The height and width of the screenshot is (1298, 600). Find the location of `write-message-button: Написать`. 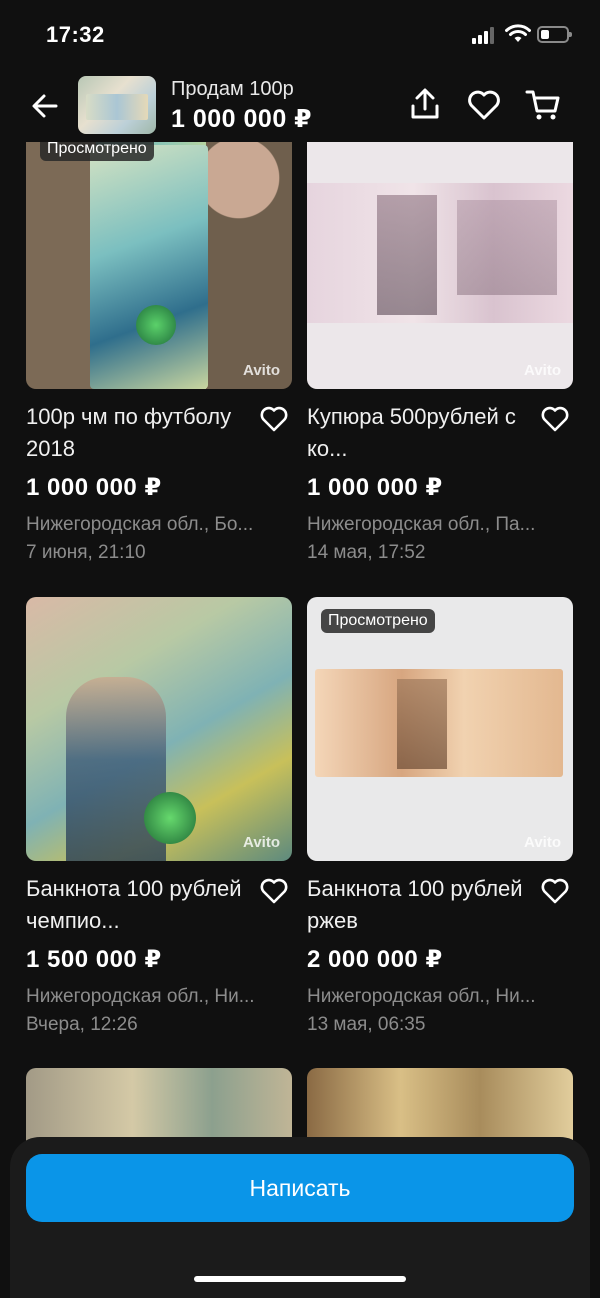

write-message-button: Написать is located at coordinates (300, 1188).